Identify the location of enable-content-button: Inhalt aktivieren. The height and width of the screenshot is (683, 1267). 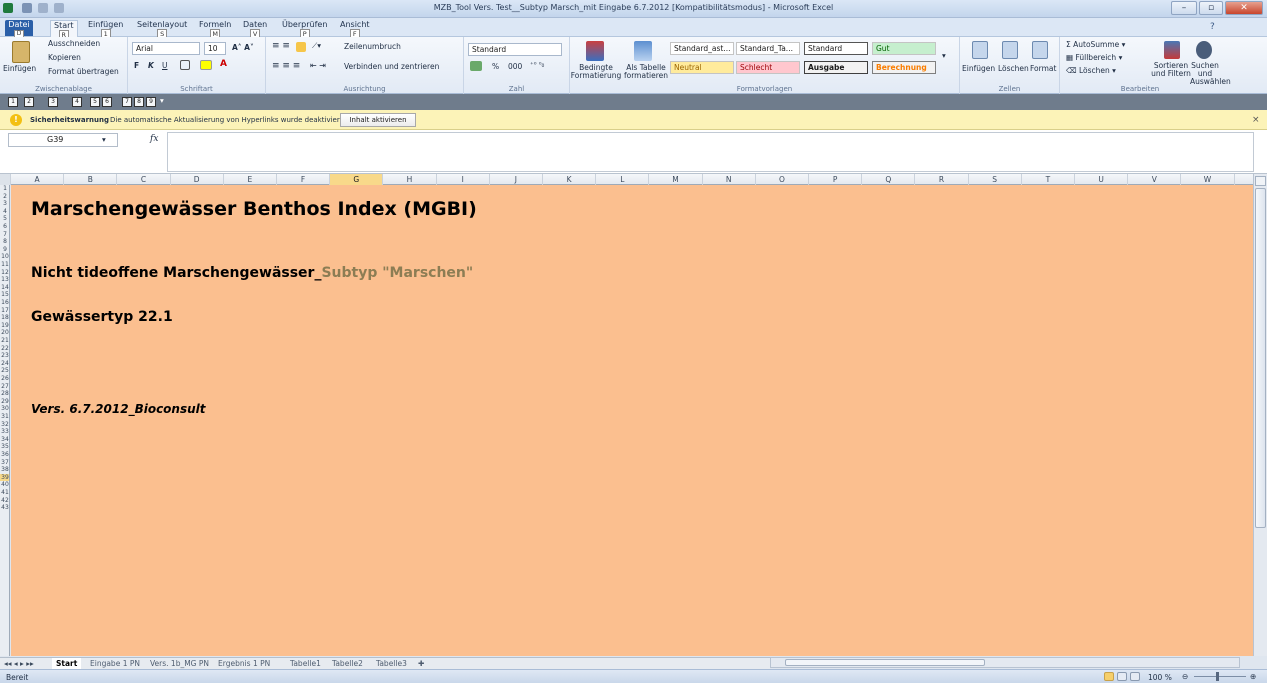
(378, 120).